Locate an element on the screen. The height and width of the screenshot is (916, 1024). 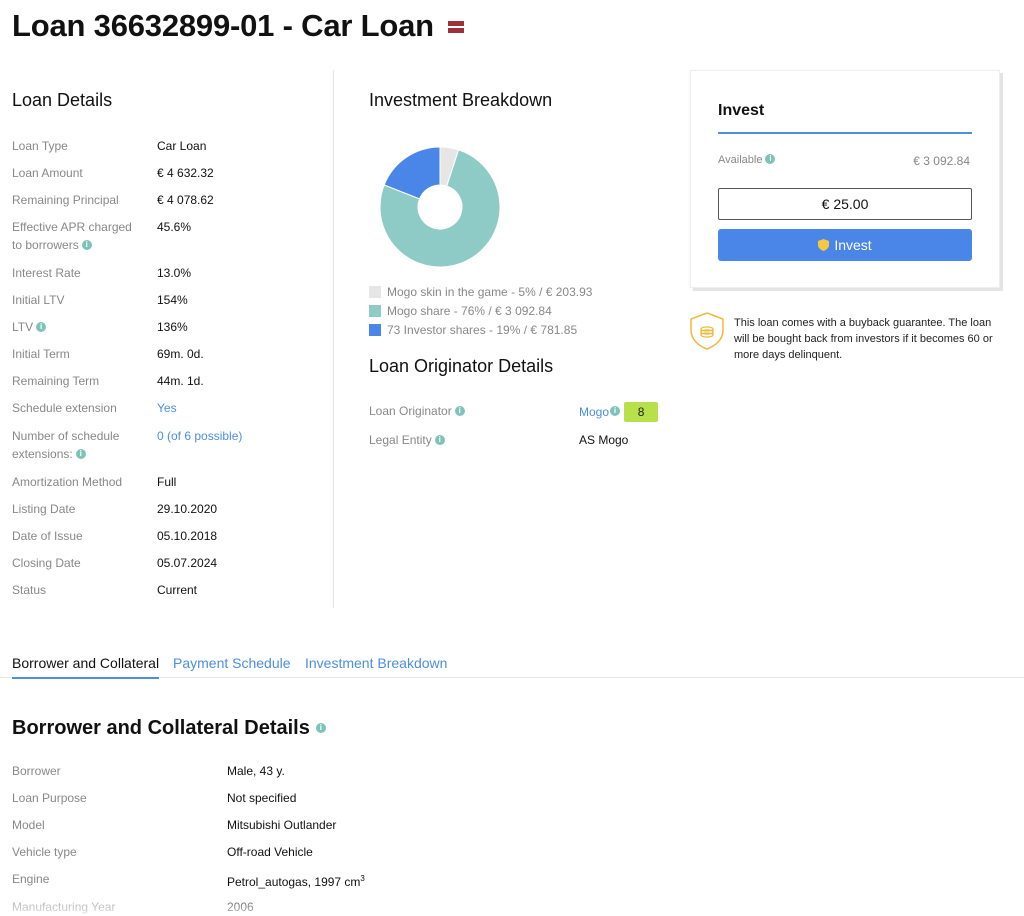
borrower-detail-value: Petrol_autogas, 1997 cm3 is located at coordinates (296, 881).